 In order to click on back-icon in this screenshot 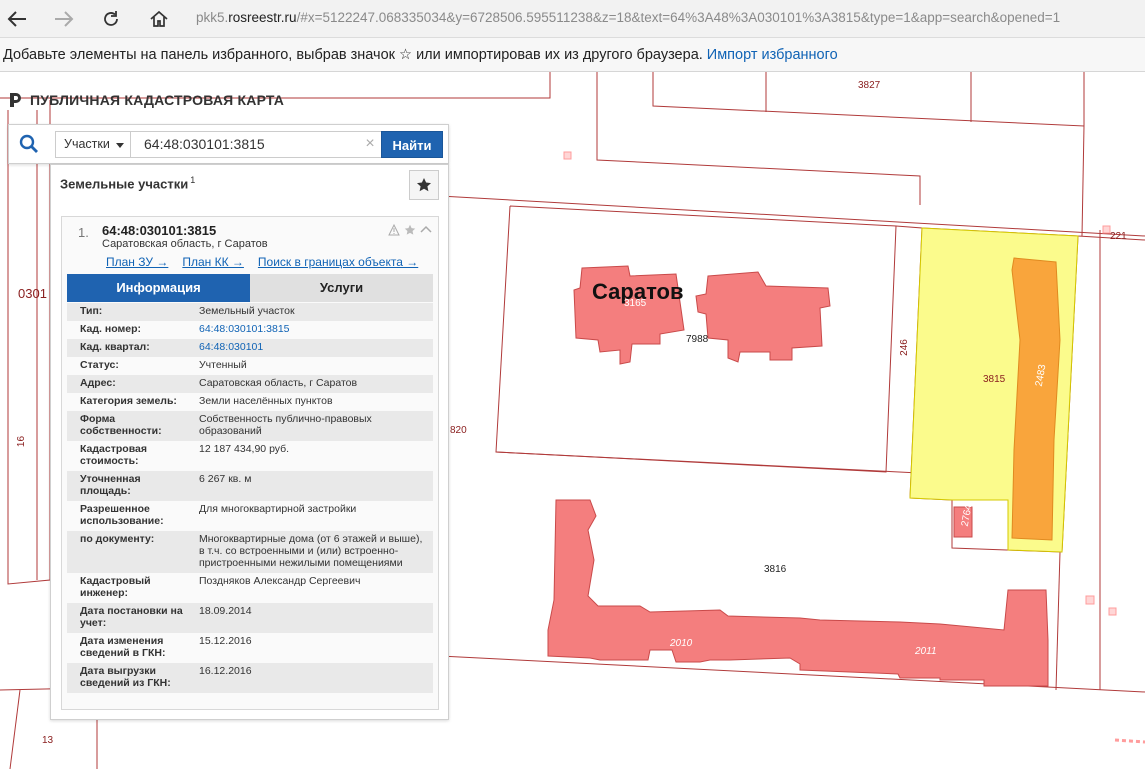, I will do `click(17, 19)`.